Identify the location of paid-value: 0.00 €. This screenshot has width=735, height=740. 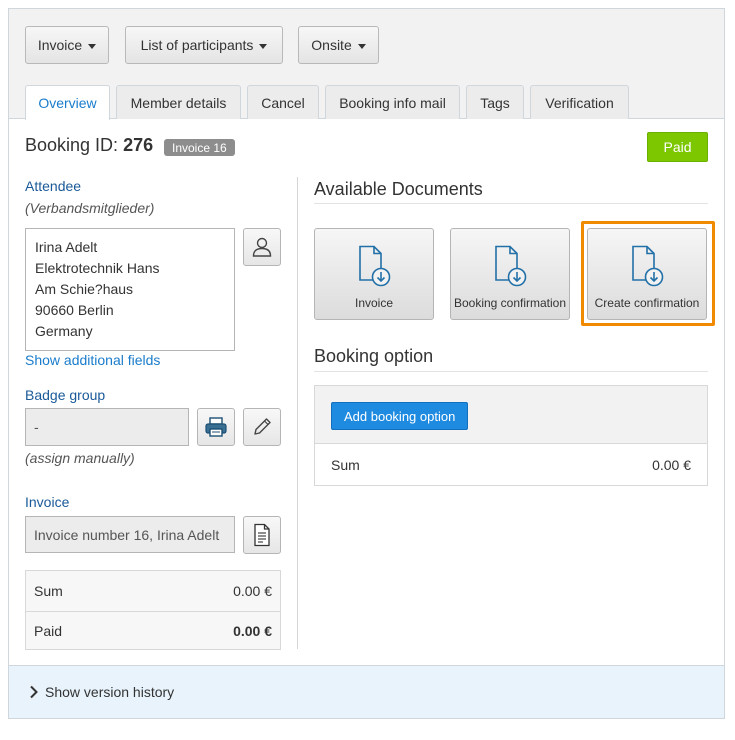
(252, 631).